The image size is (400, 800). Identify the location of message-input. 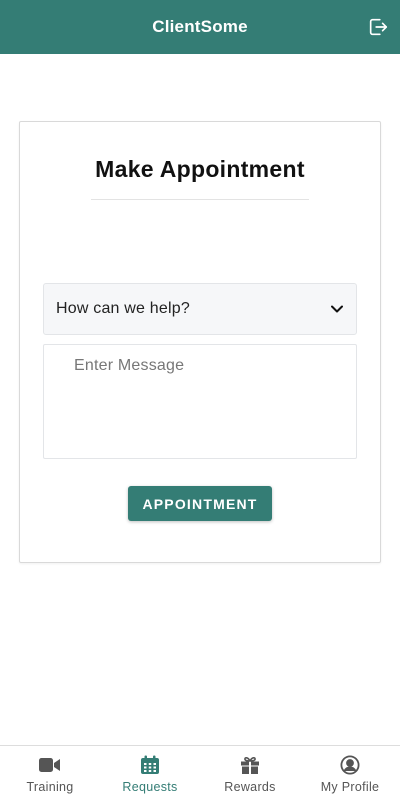
(200, 401).